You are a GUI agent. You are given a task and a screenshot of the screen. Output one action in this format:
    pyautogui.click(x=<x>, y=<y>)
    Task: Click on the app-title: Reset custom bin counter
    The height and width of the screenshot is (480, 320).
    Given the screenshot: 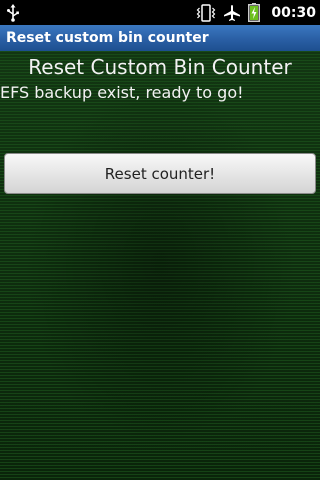 What is the action you would take?
    pyautogui.click(x=107, y=38)
    